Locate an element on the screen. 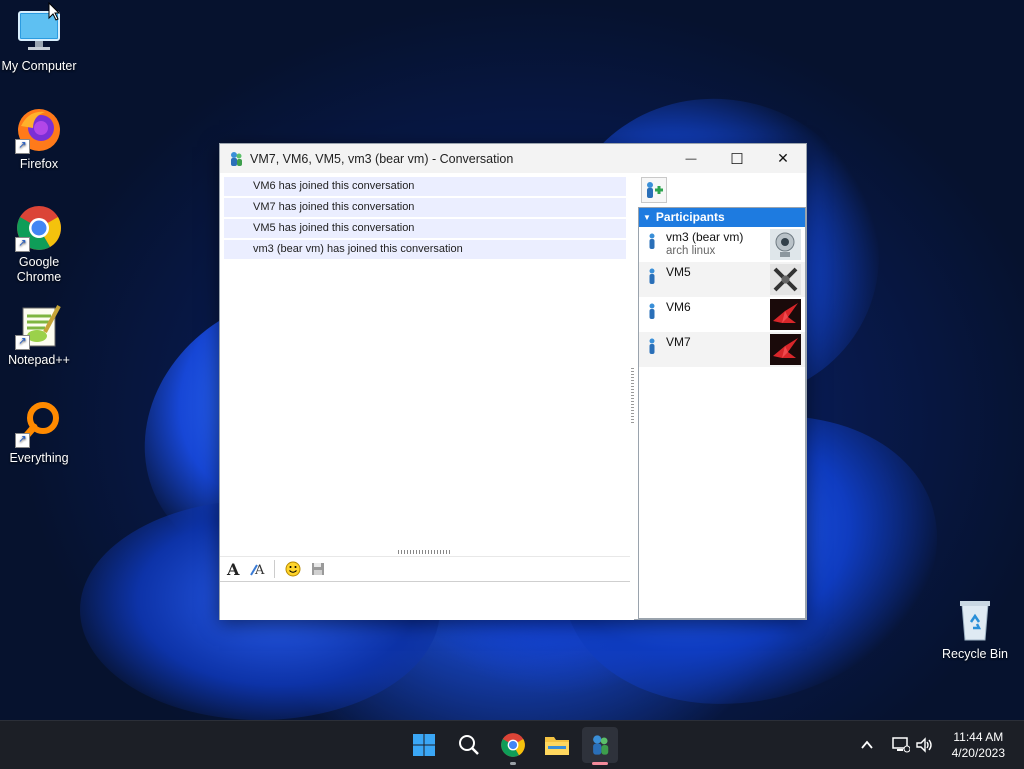 The width and height of the screenshot is (1024, 769). vertical-splitter-handle is located at coordinates (632, 396).